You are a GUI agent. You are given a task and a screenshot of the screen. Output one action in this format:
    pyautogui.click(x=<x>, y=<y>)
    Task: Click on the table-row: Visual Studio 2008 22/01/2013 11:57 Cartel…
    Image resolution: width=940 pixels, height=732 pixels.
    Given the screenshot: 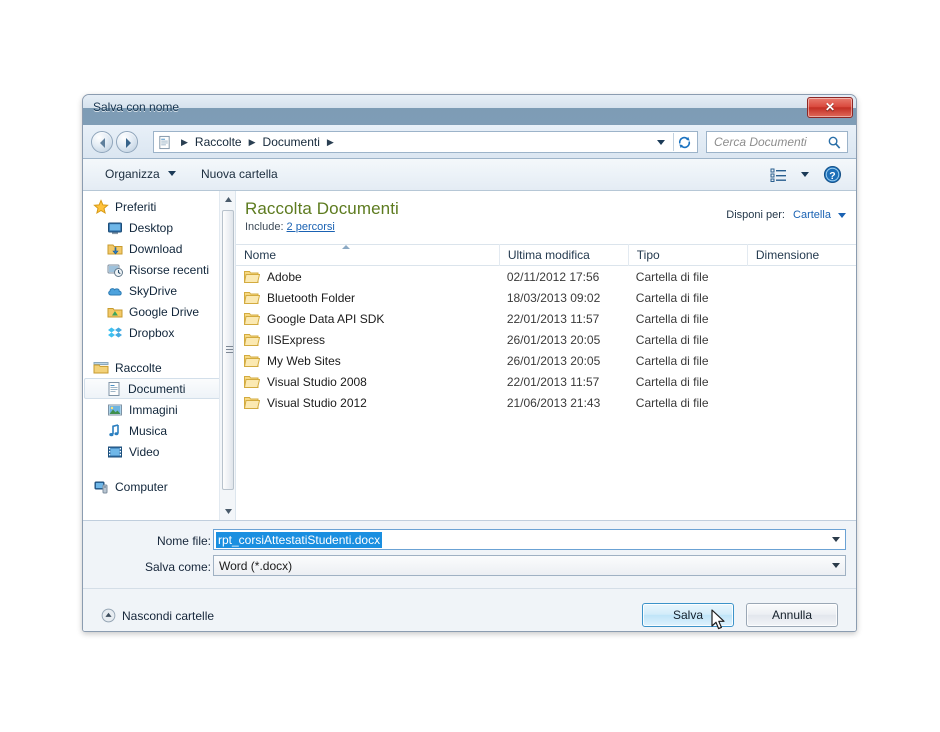 What is the action you would take?
    pyautogui.click(x=546, y=381)
    